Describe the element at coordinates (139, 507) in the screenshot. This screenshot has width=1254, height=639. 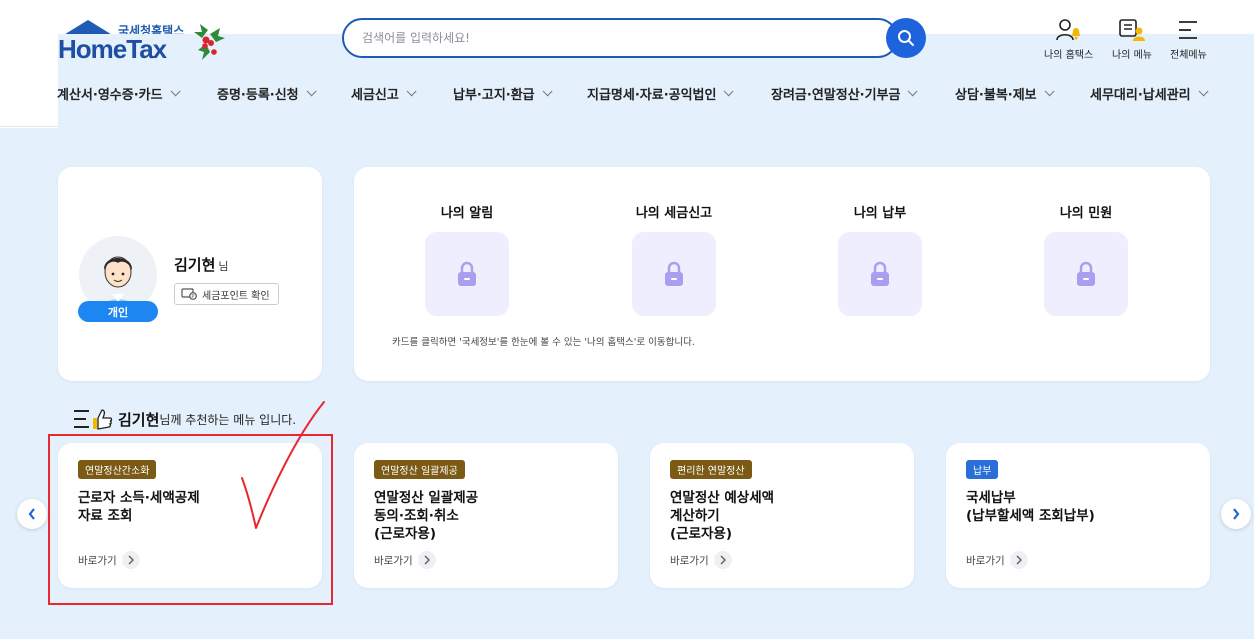
I see `service-title: 근로자 소득·세액공제 자료 조회` at that location.